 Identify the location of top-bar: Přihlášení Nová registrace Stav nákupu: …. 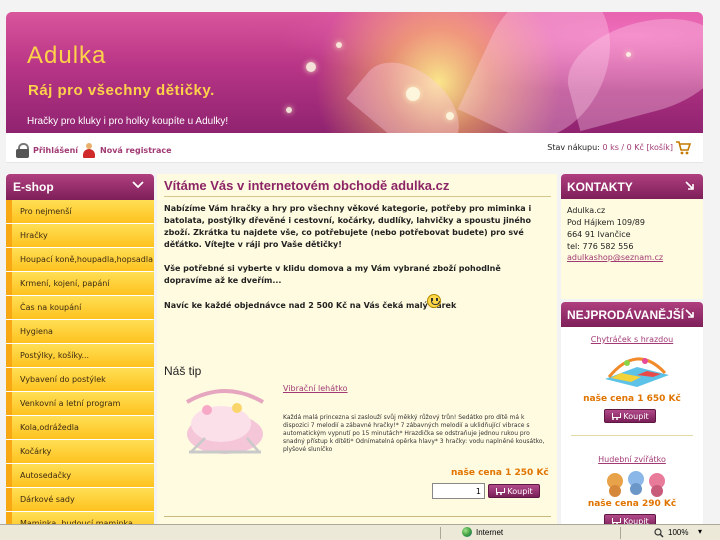
(354, 148).